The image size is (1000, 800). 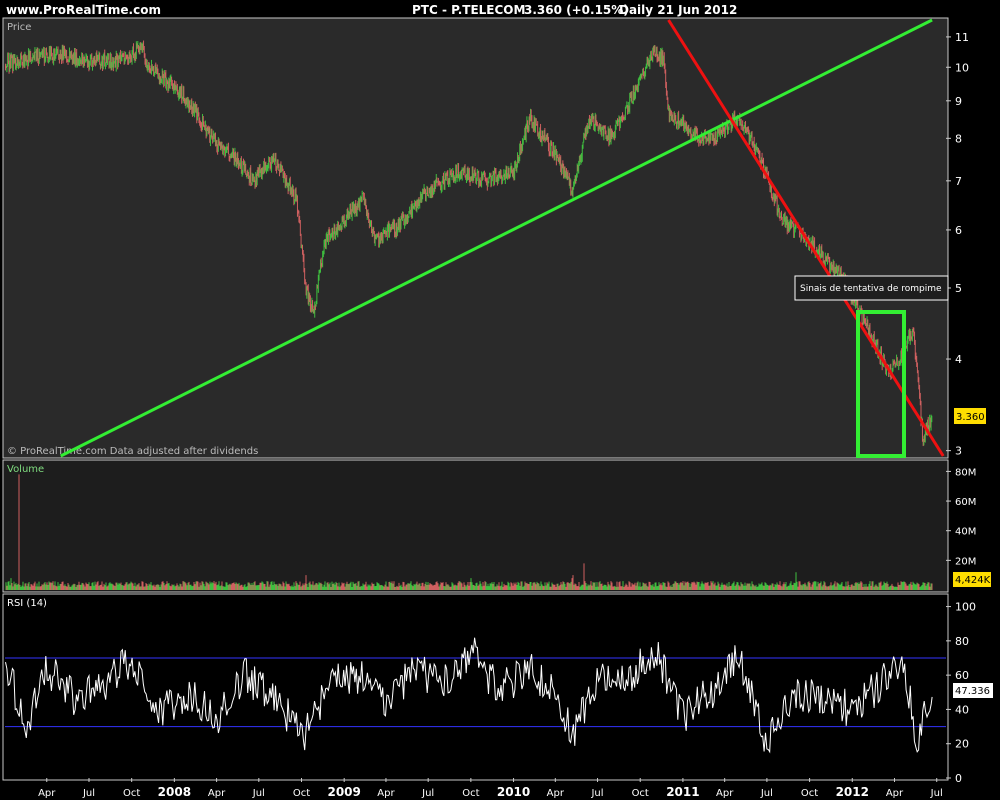 What do you see at coordinates (83, 10) in the screenshot?
I see `site-link: www.ProRealTime.com` at bounding box center [83, 10].